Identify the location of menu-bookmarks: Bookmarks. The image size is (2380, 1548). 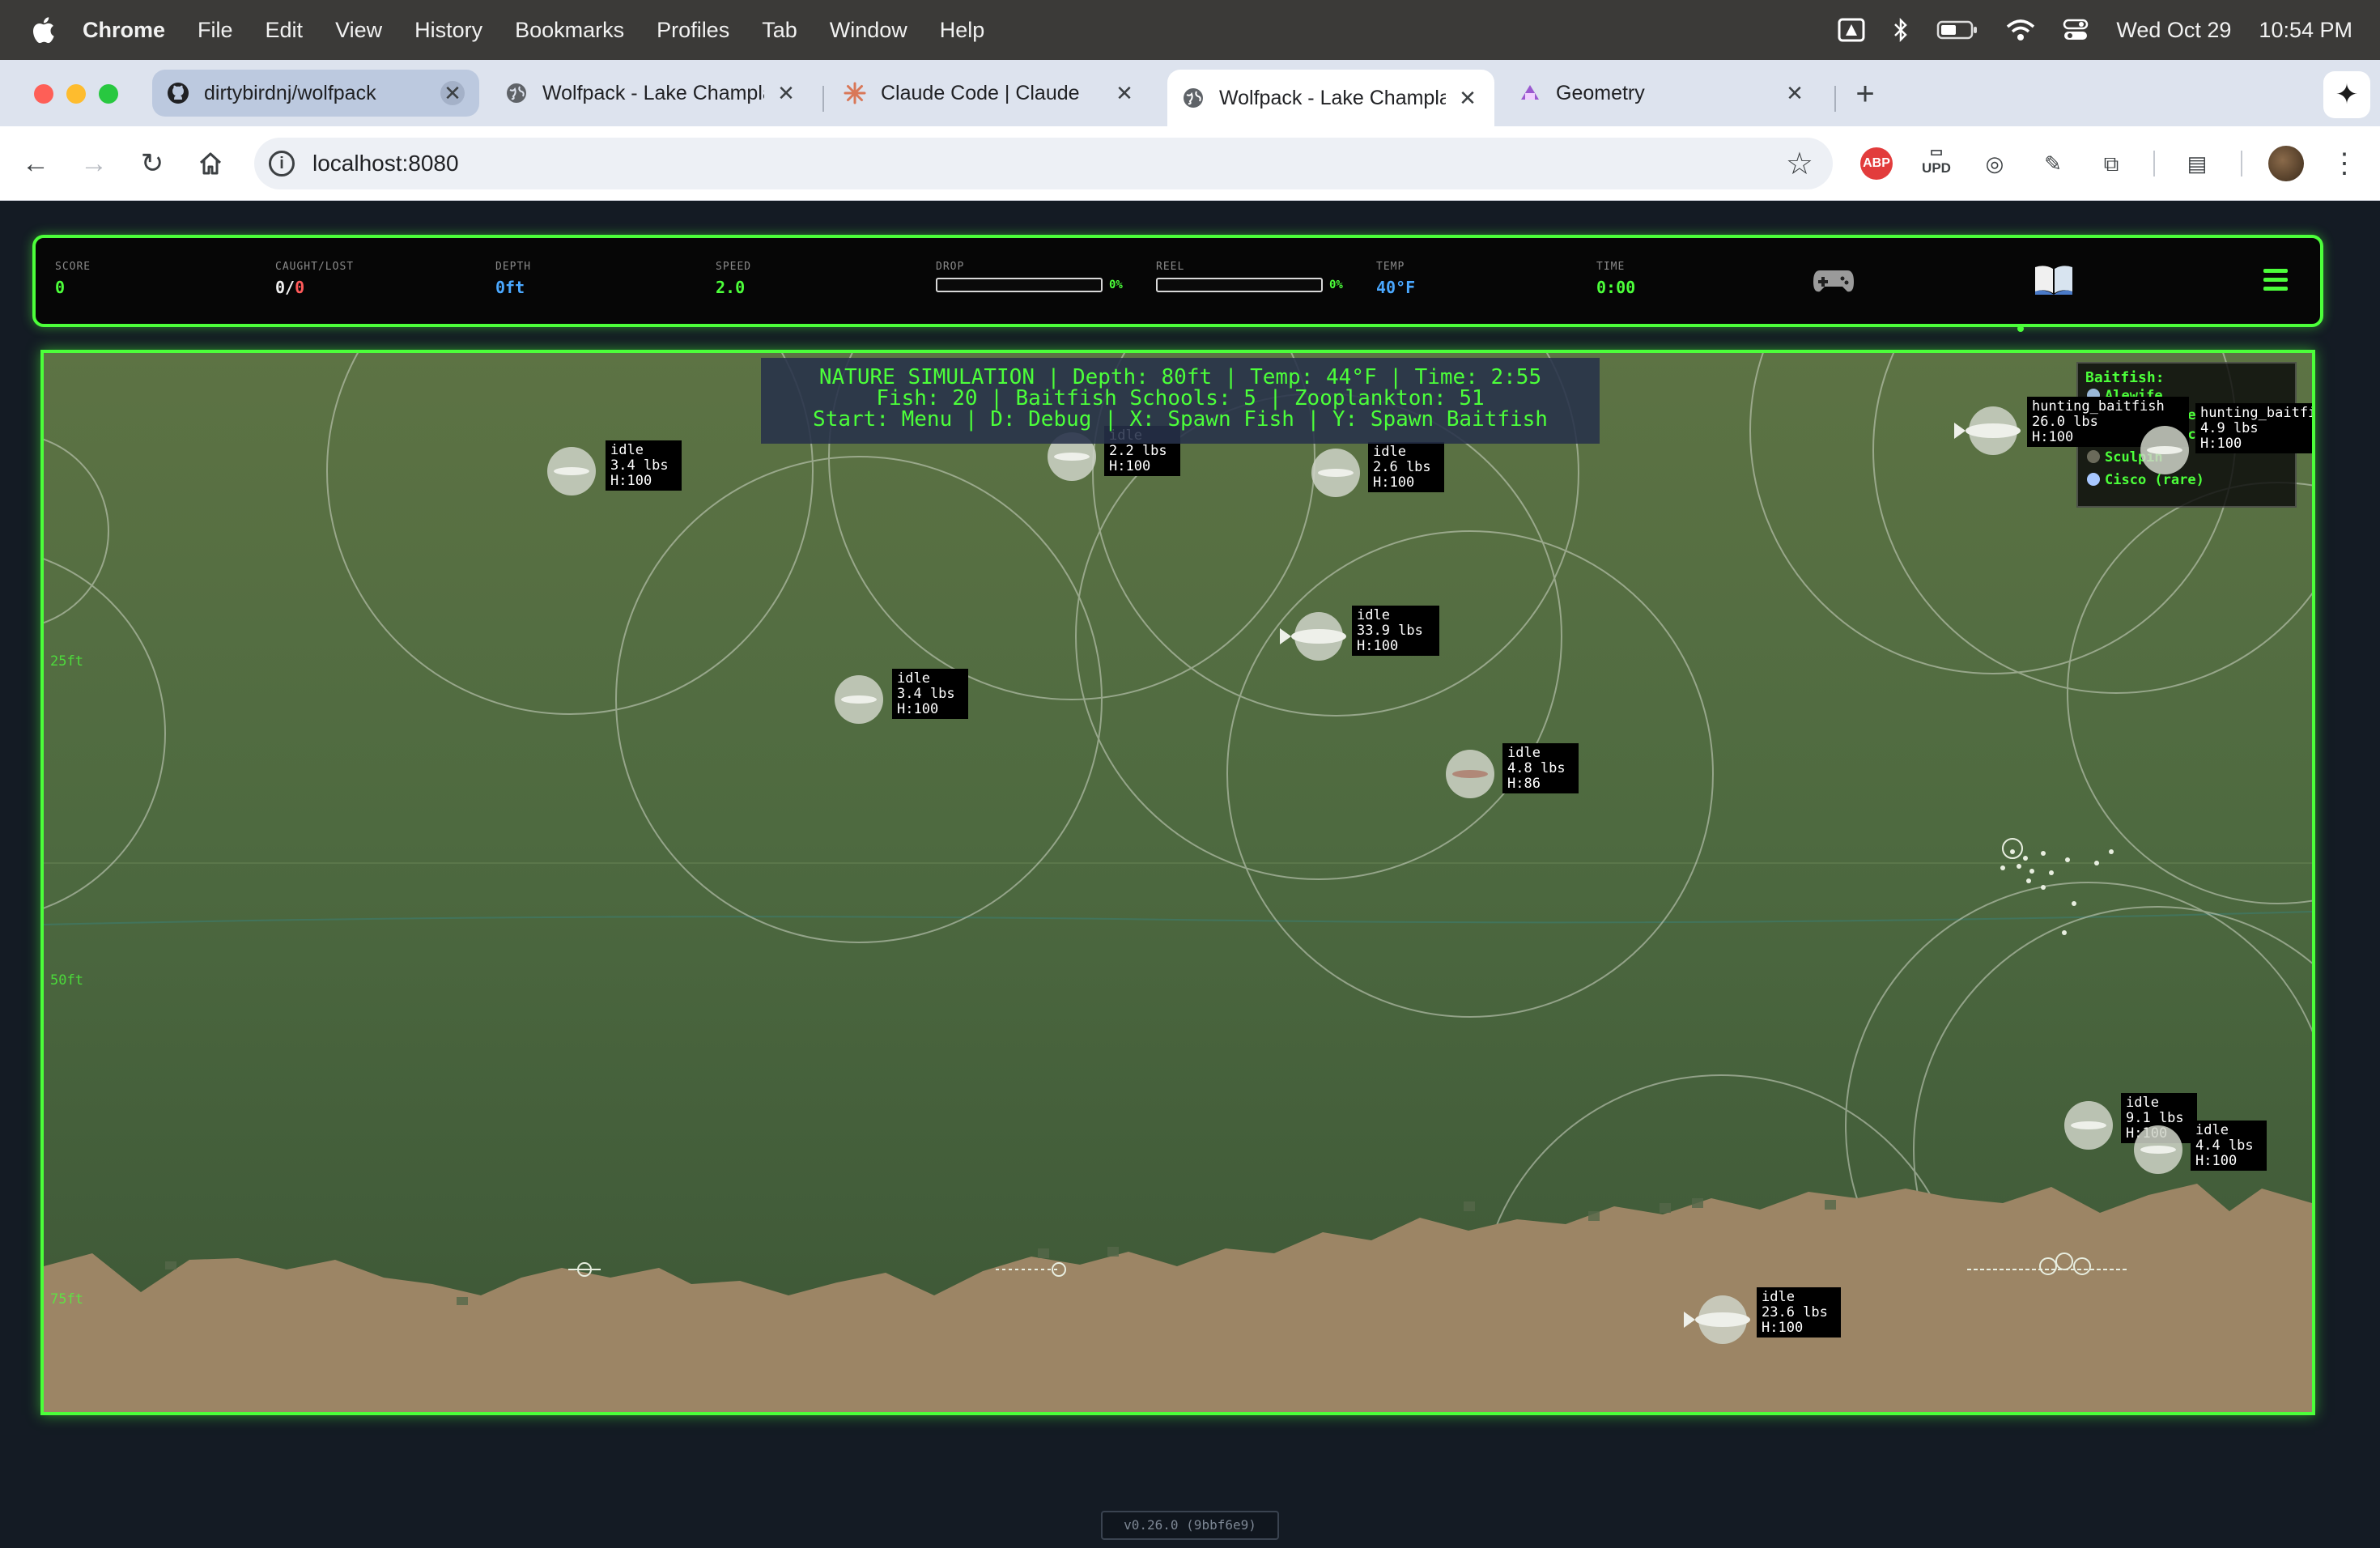
(569, 31).